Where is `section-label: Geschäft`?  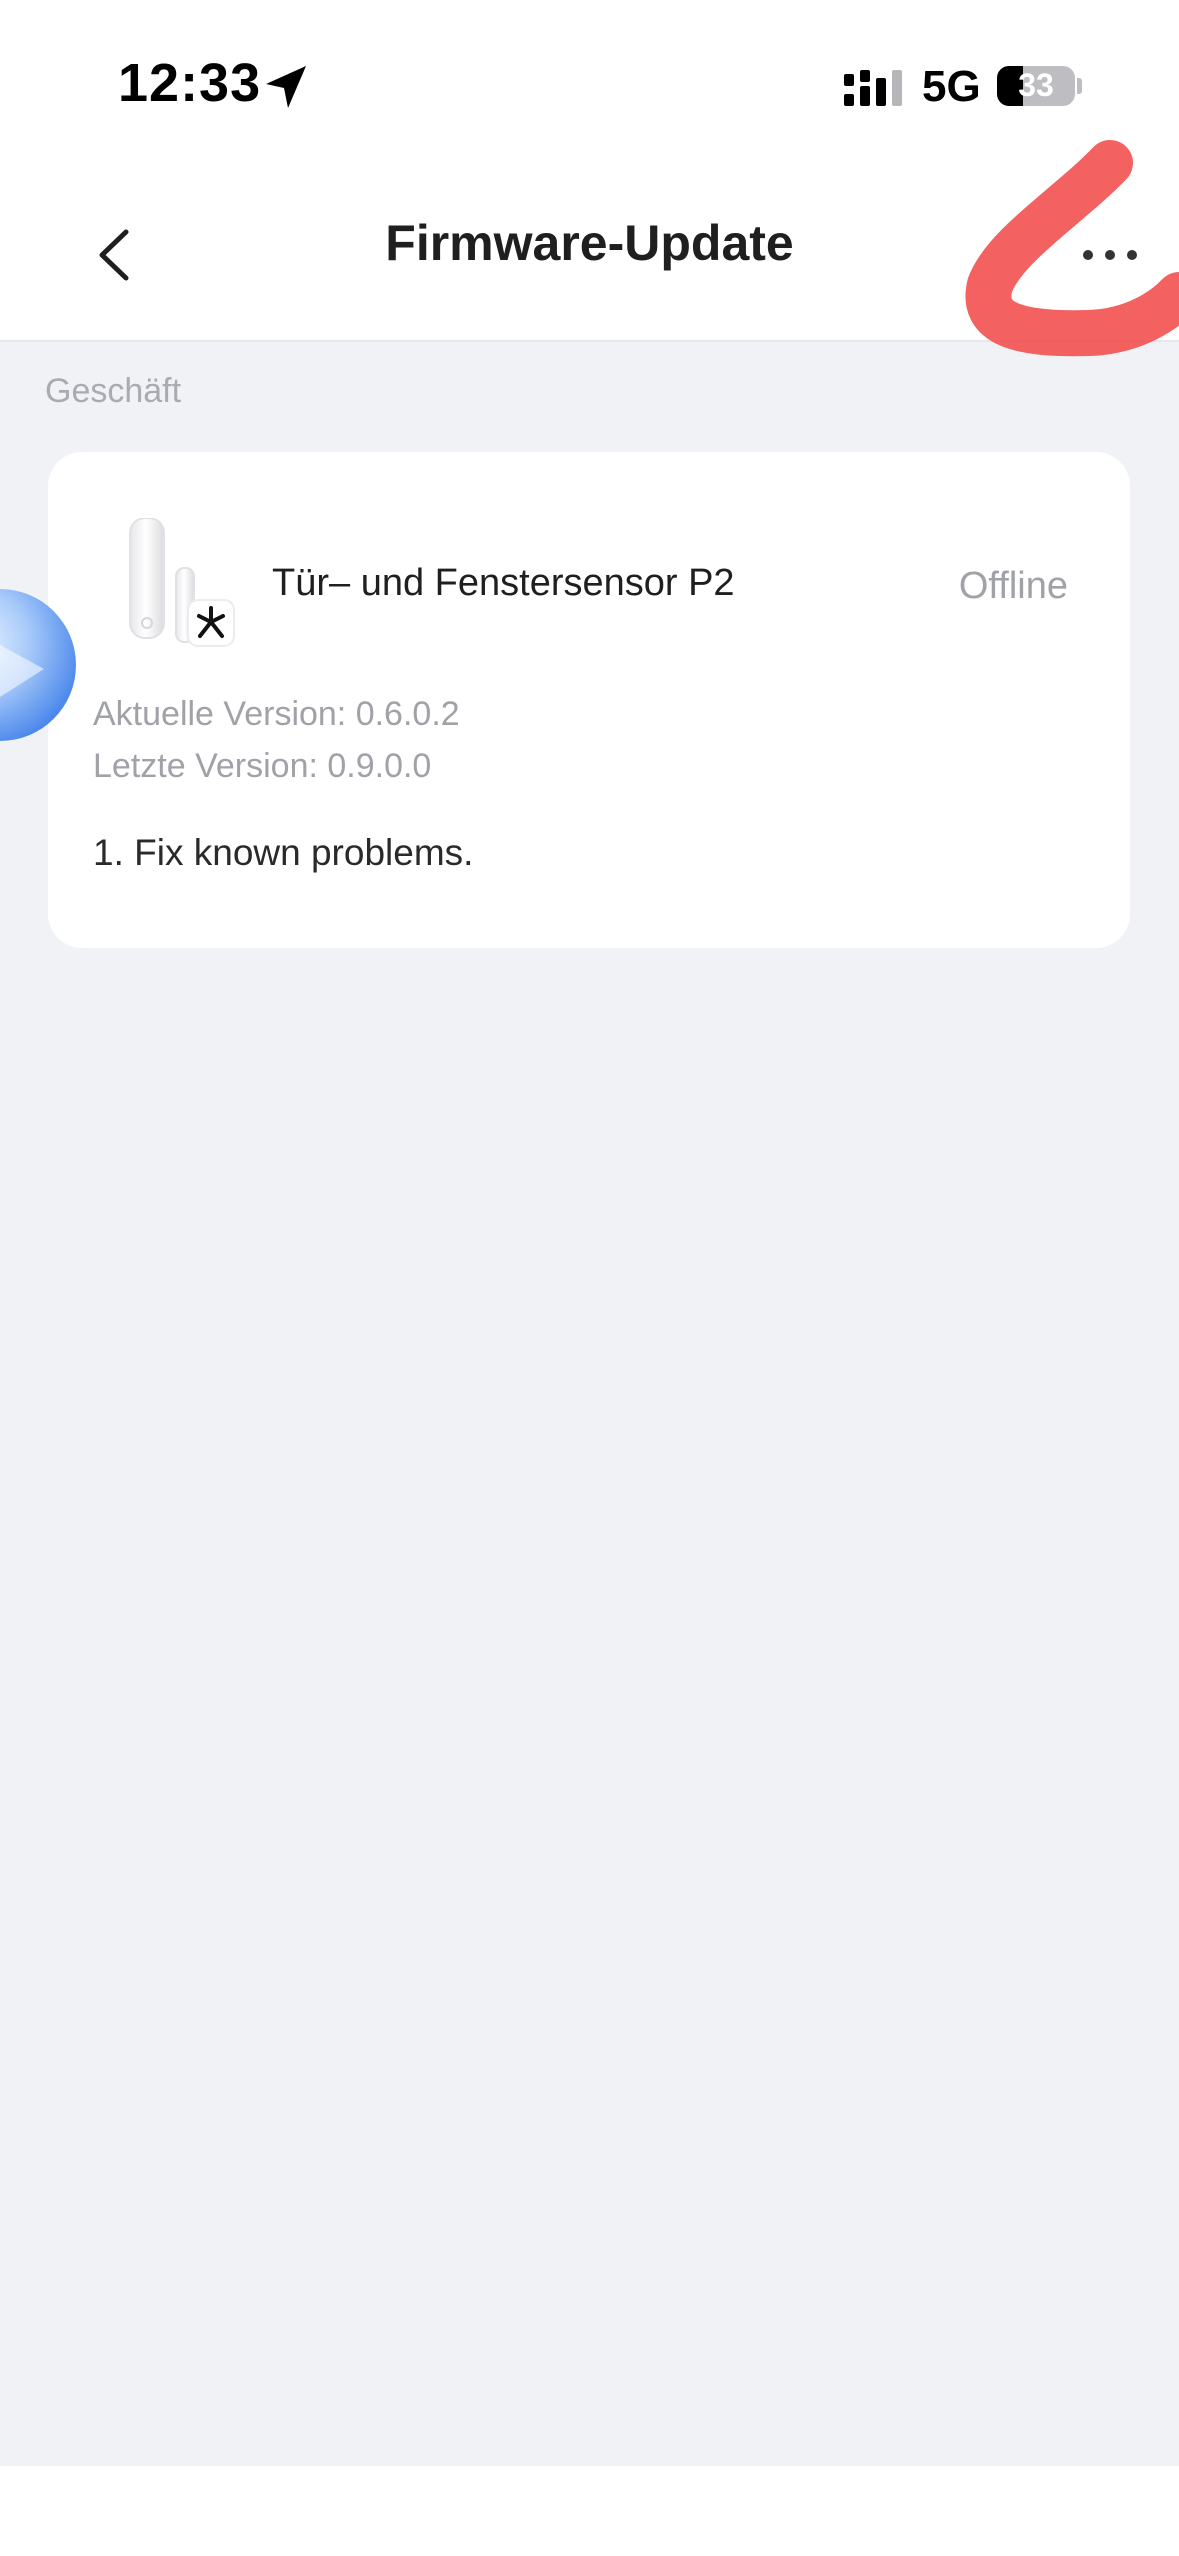
section-label: Geschäft is located at coordinates (113, 391).